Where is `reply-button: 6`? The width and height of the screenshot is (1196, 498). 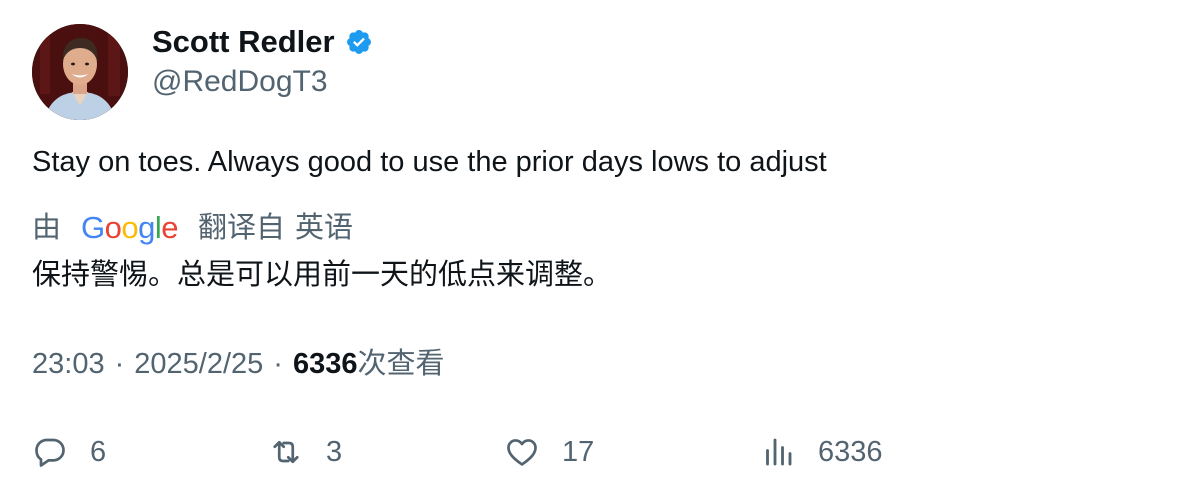
reply-button: 6 is located at coordinates (69, 452).